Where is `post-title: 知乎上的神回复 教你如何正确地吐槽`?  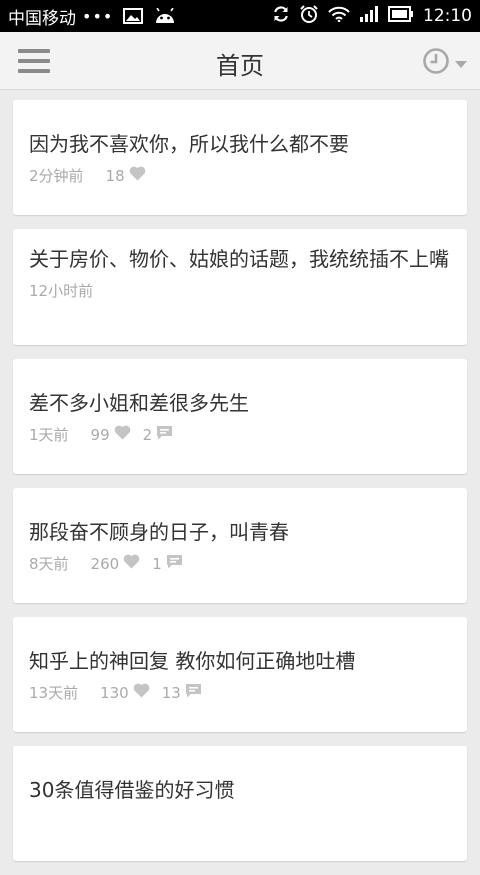
post-title: 知乎上的神回复 教你如何正确地吐槽 is located at coordinates (192, 661).